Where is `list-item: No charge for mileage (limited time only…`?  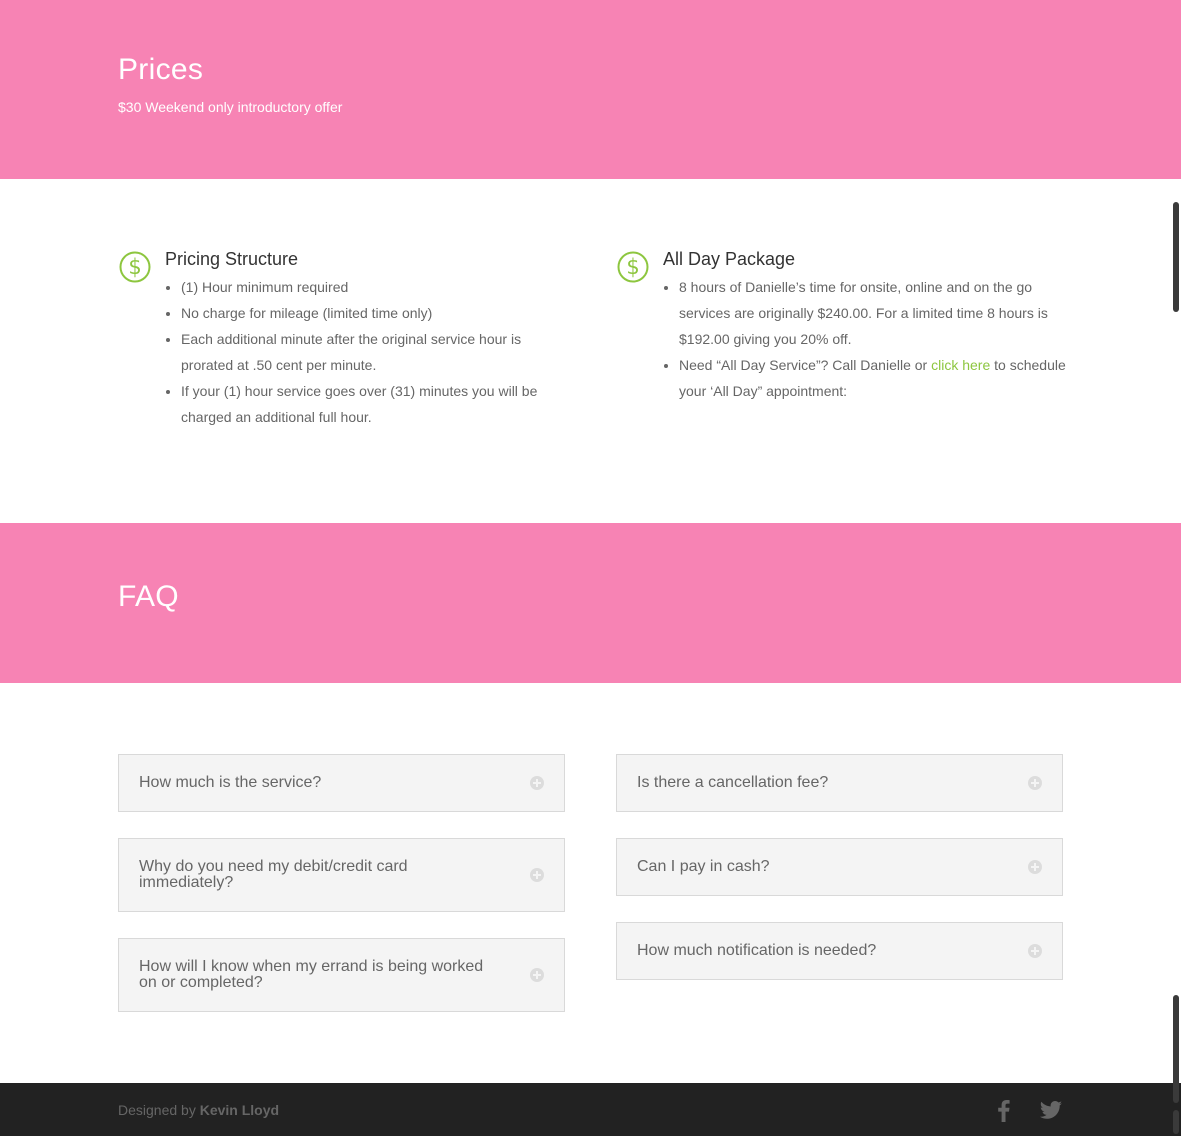 list-item: No charge for mileage (limited time only… is located at coordinates (374, 313).